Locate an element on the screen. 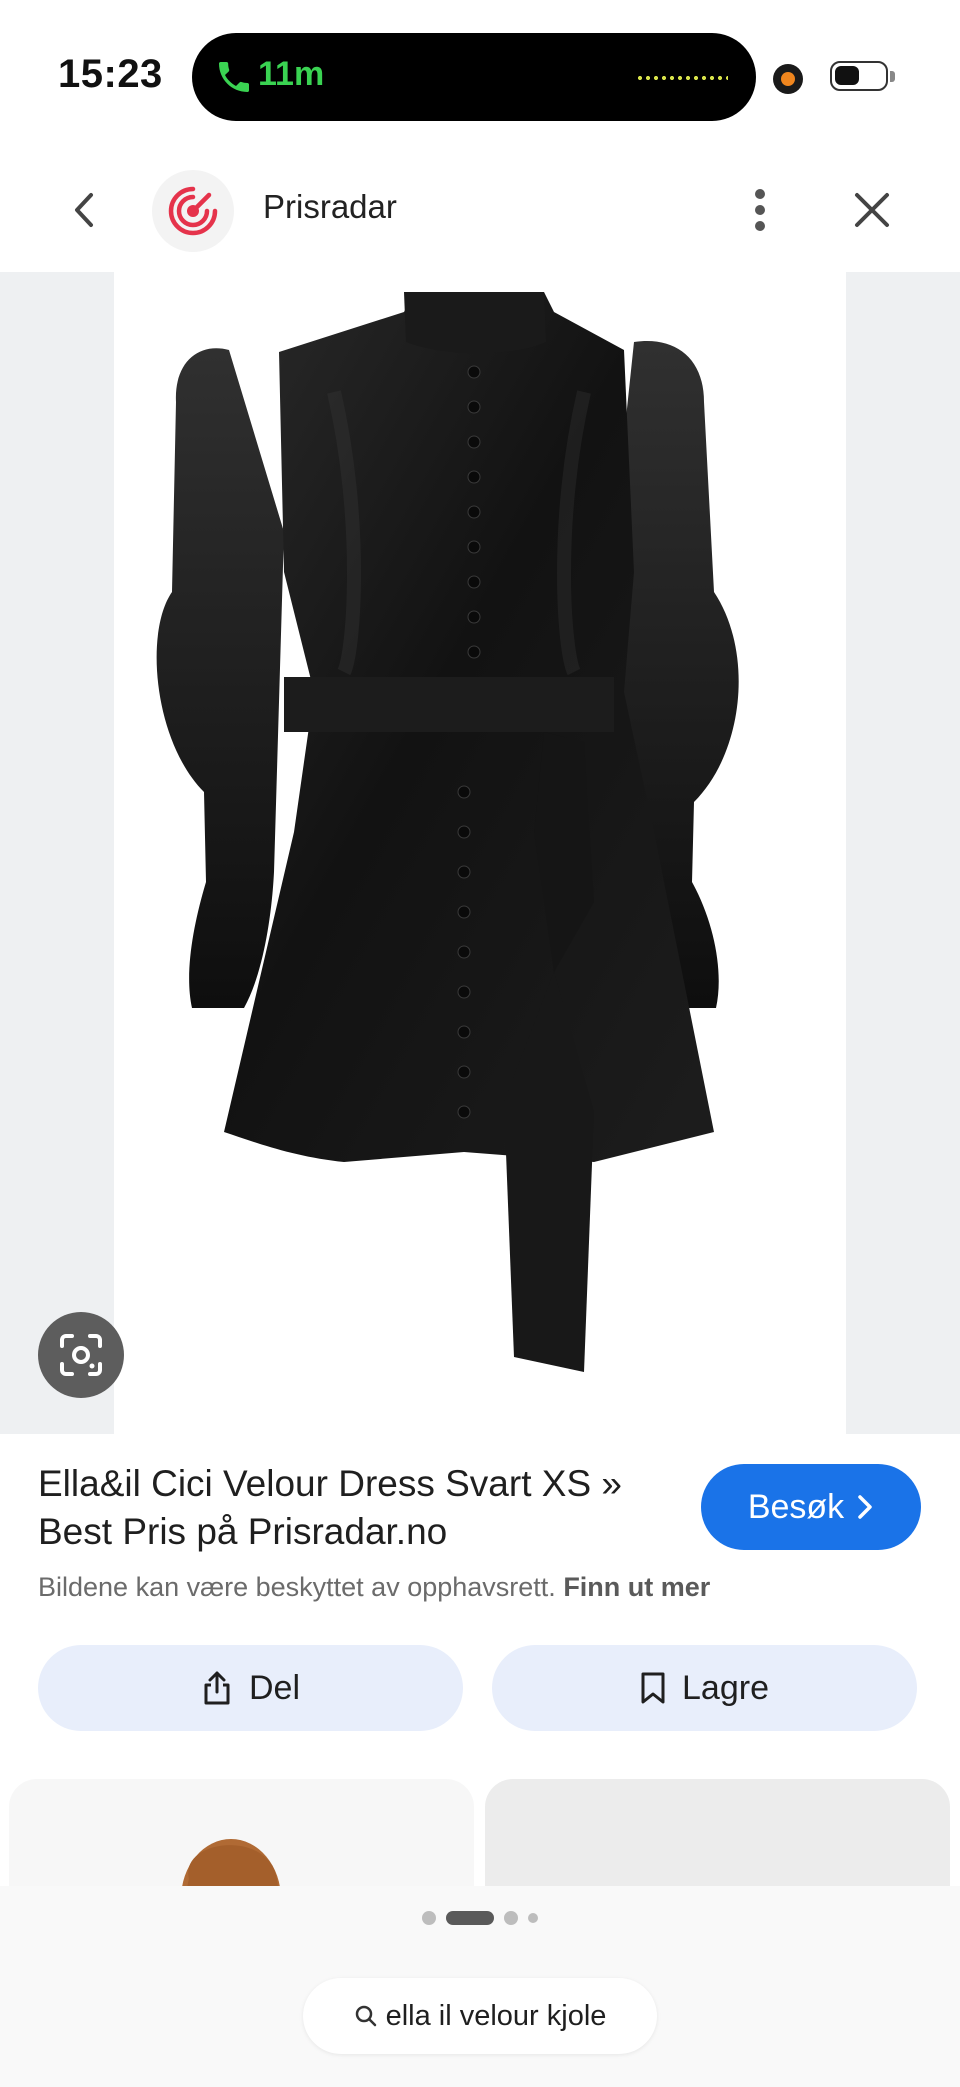 This screenshot has height=2087, width=960. call-duration: 11m is located at coordinates (291, 74).